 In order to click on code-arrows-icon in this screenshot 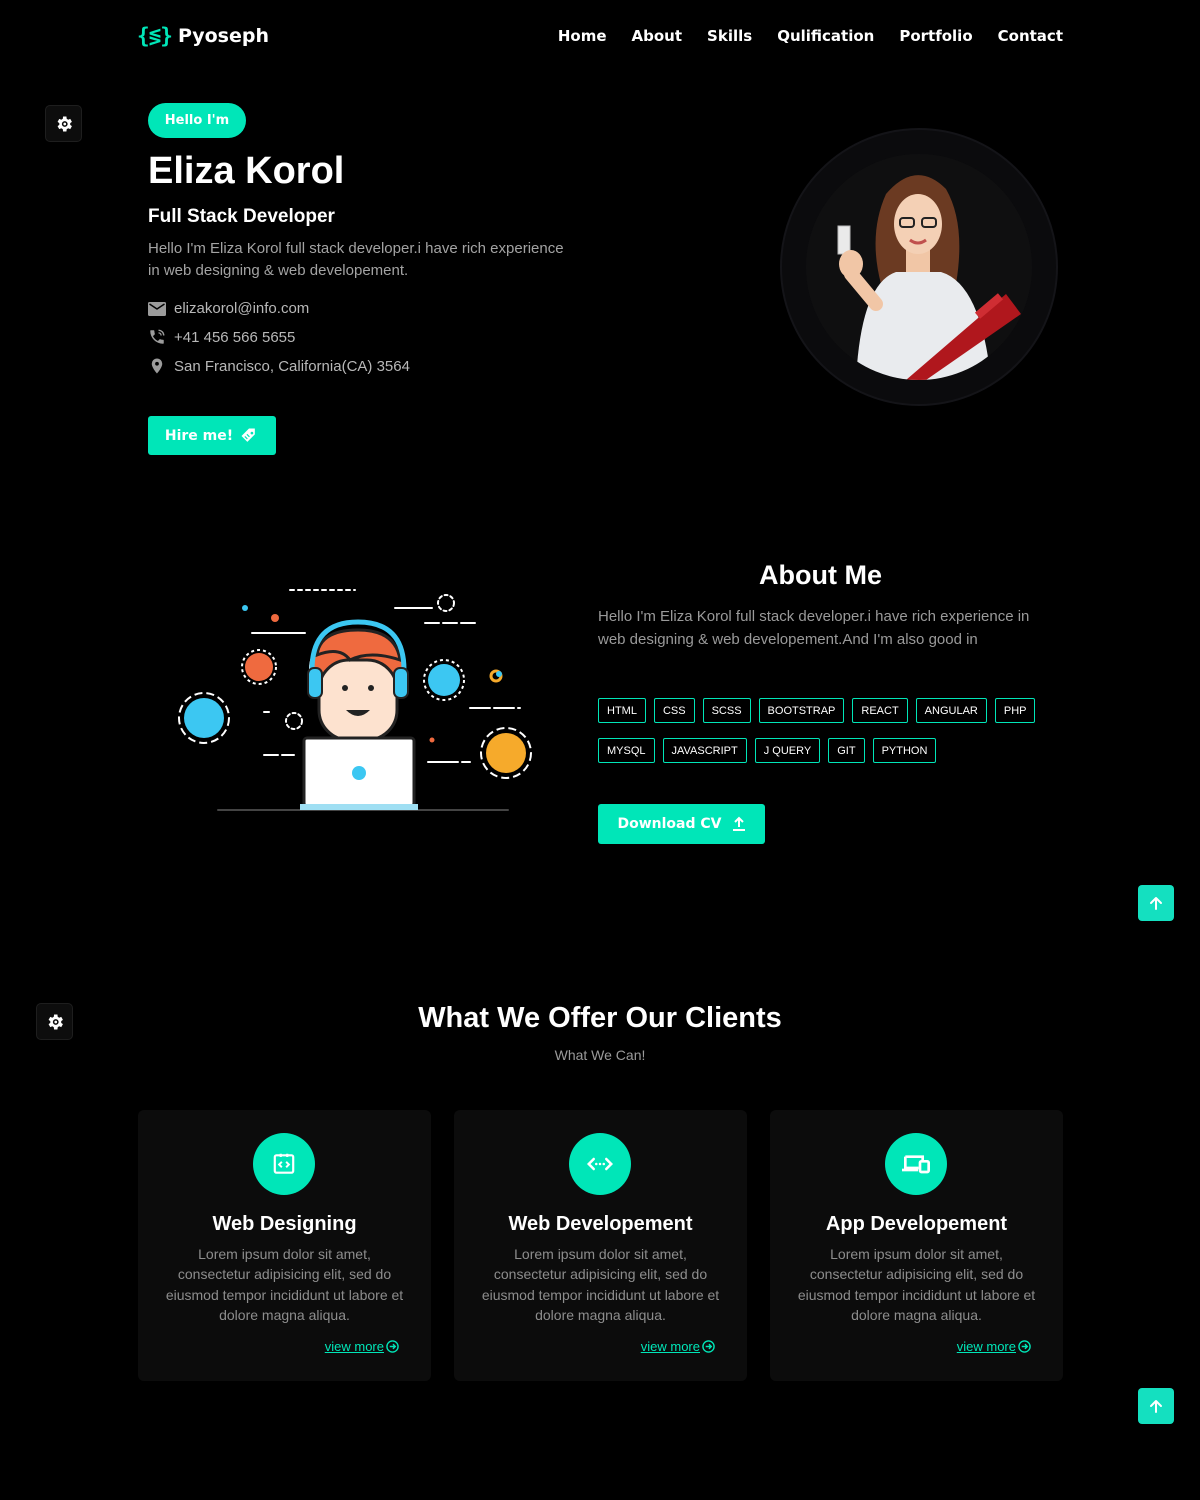, I will do `click(600, 1164)`.